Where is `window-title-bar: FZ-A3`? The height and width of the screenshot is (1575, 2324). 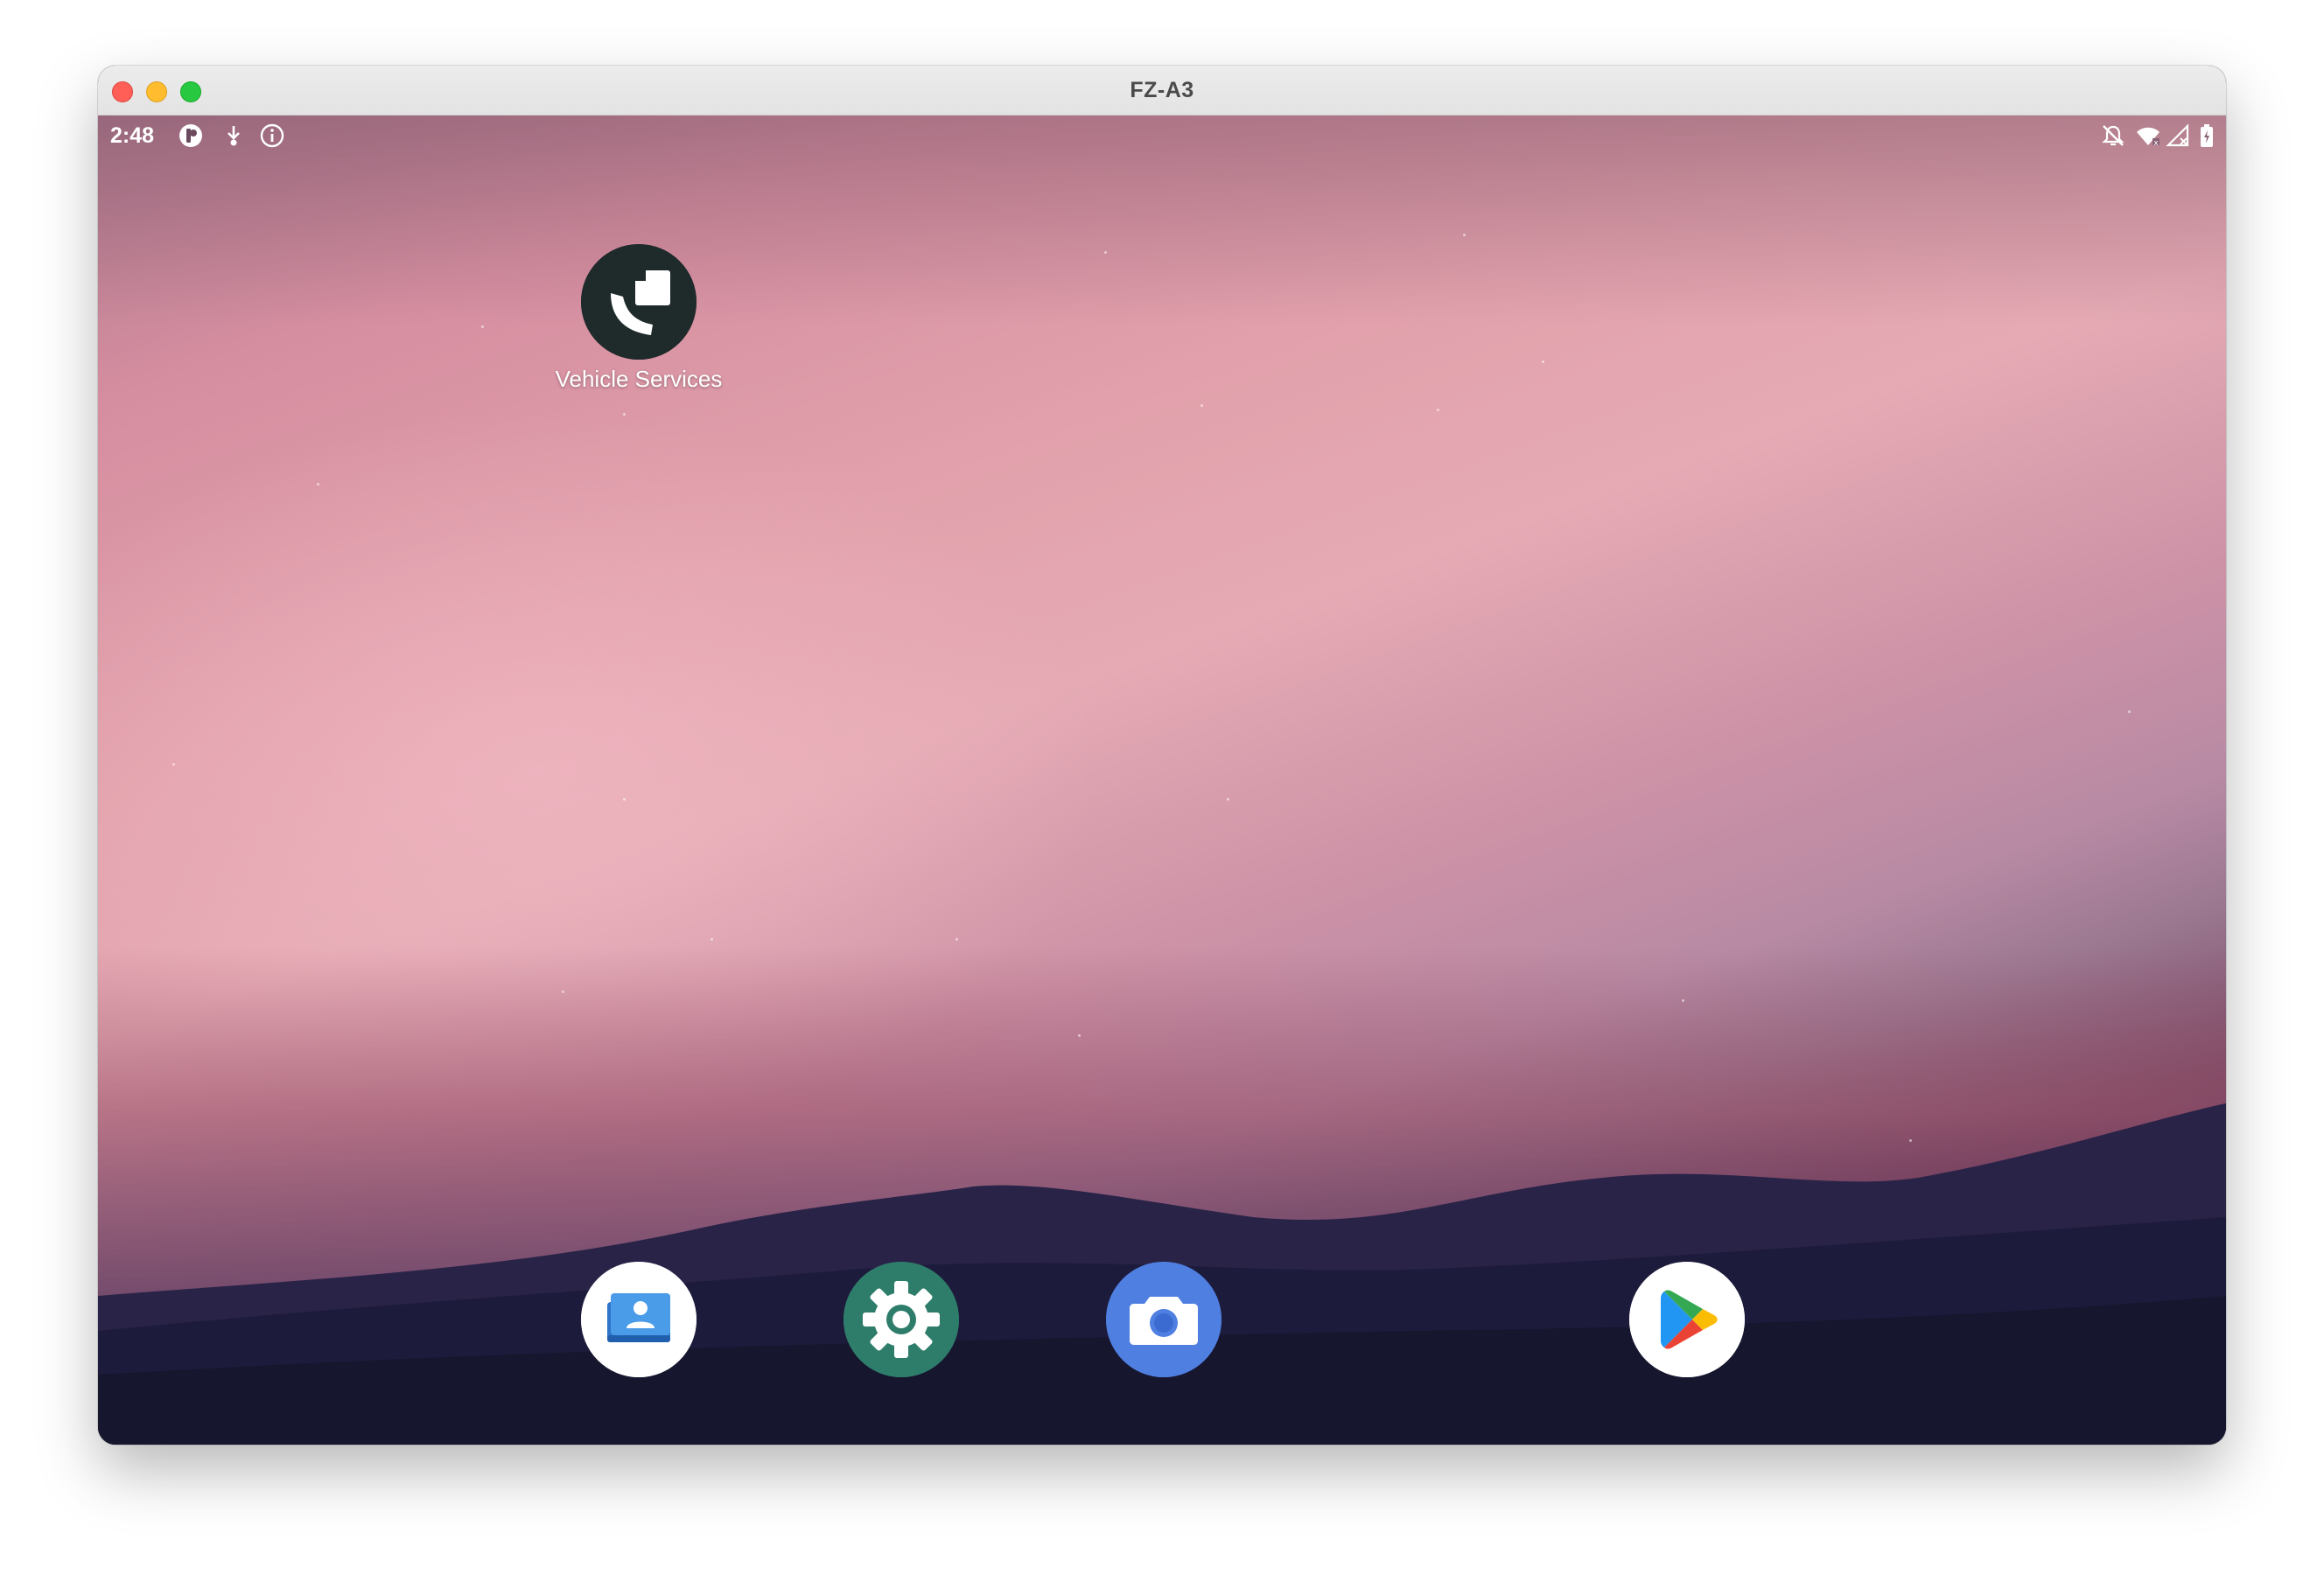 window-title-bar: FZ-A3 is located at coordinates (1162, 91).